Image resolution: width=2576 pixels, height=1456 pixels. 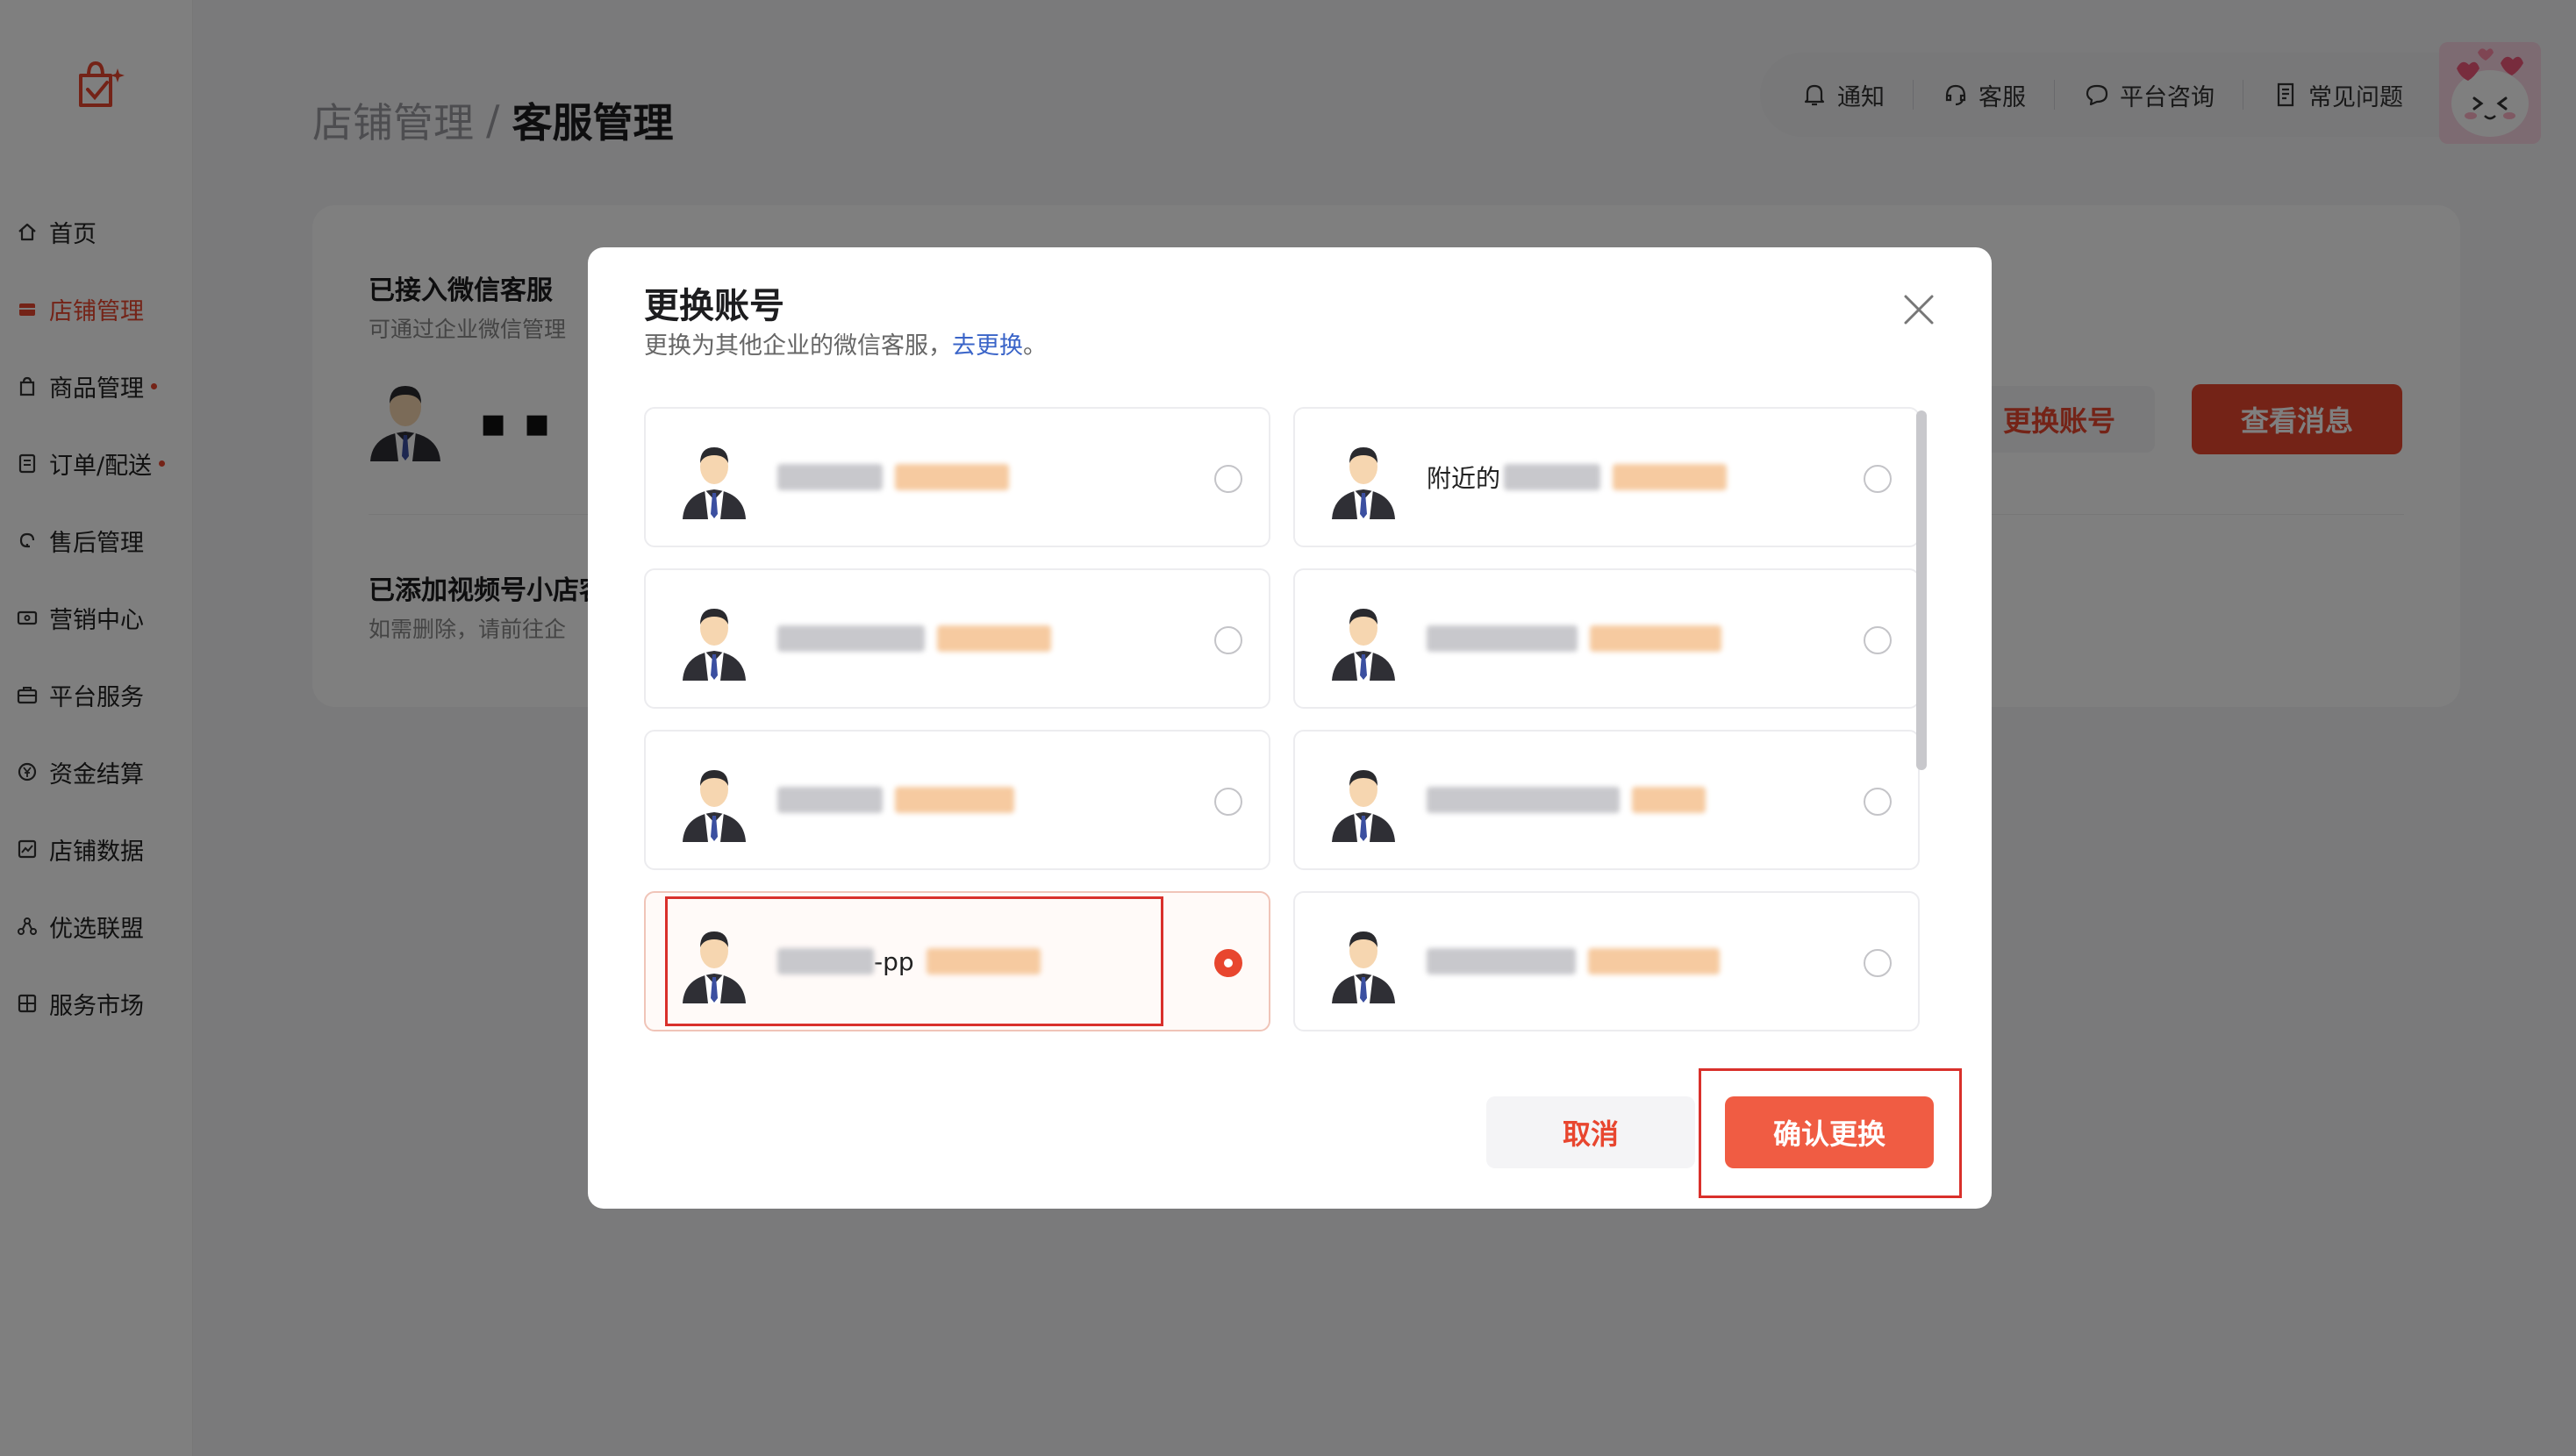 I want to click on highlight-selected-account, so click(x=914, y=961).